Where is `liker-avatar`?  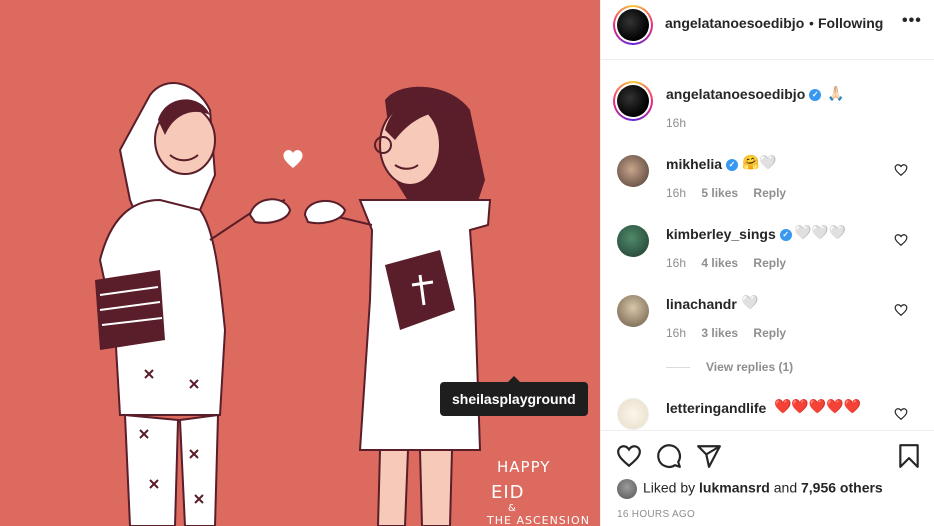 liker-avatar is located at coordinates (627, 489).